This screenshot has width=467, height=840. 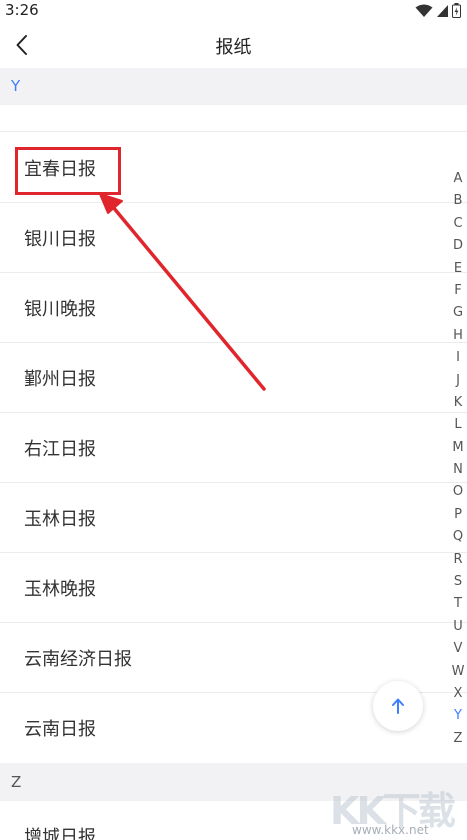 What do you see at coordinates (458, 470) in the screenshot?
I see `index-letter-n: N` at bounding box center [458, 470].